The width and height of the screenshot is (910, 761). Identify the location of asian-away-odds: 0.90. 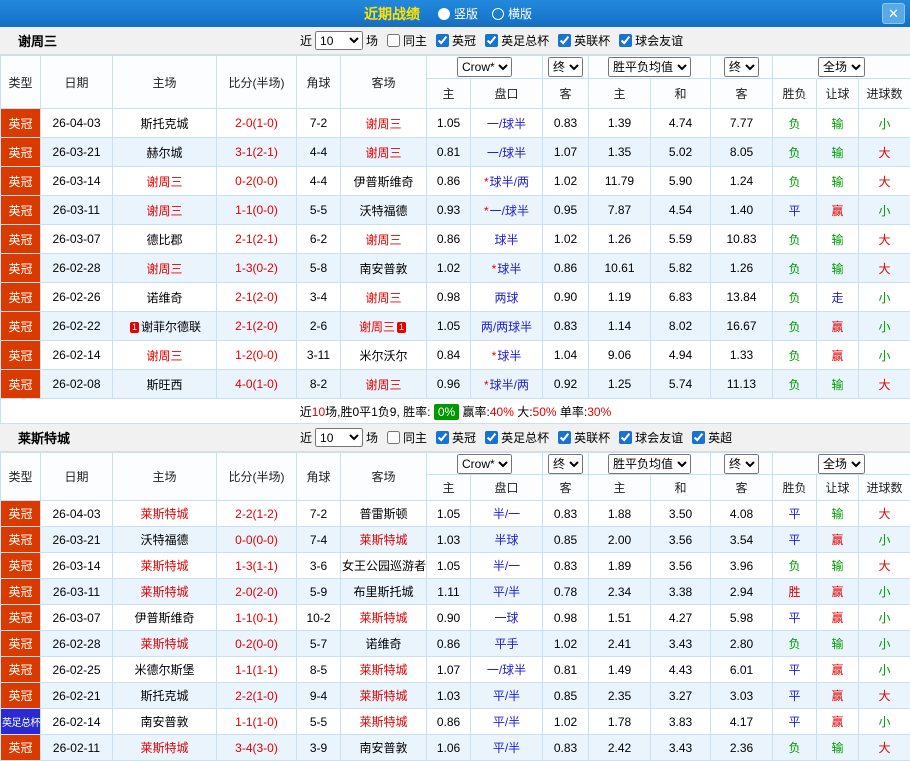
(566, 297).